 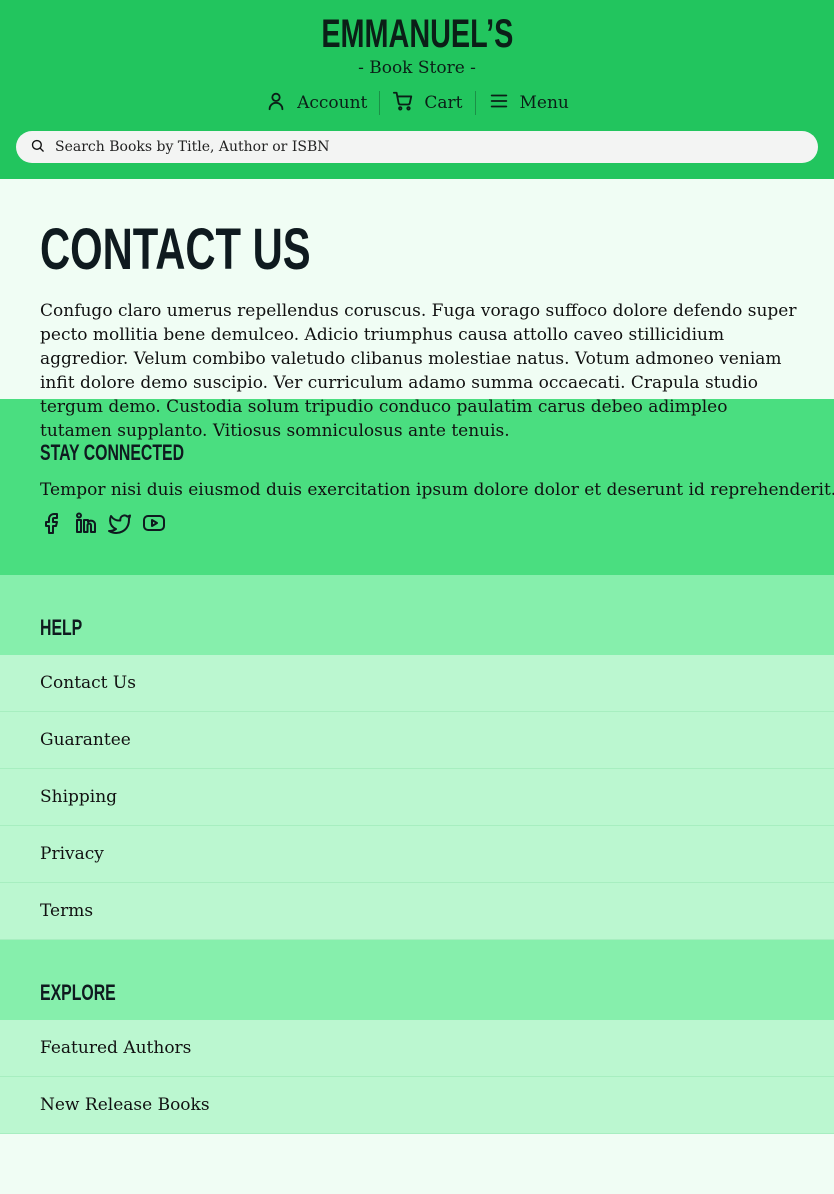 I want to click on user-icon, so click(x=276, y=103).